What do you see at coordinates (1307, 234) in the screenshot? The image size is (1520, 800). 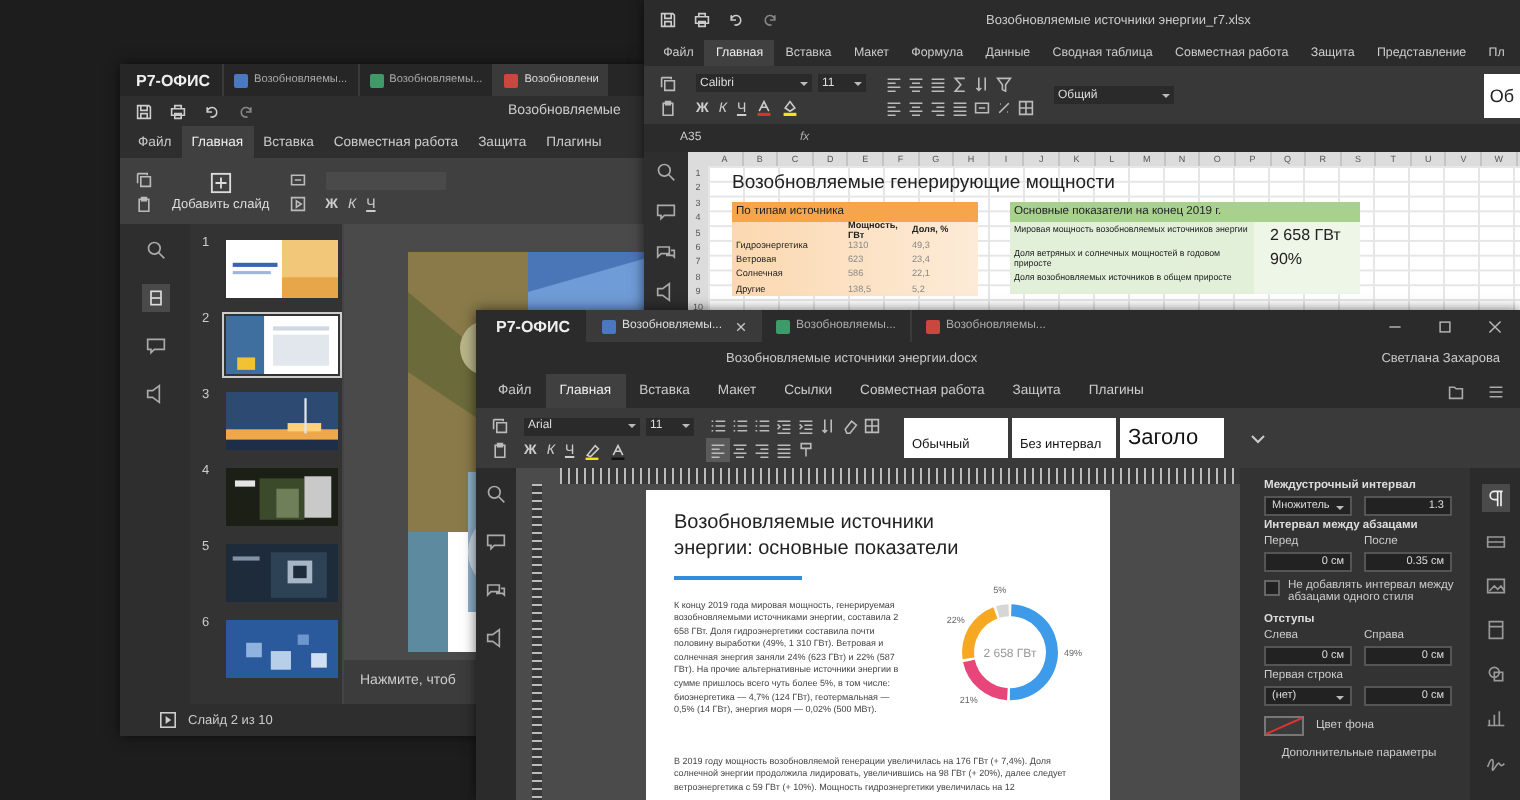 I see `table-cell: 2 658 ГВт` at bounding box center [1307, 234].